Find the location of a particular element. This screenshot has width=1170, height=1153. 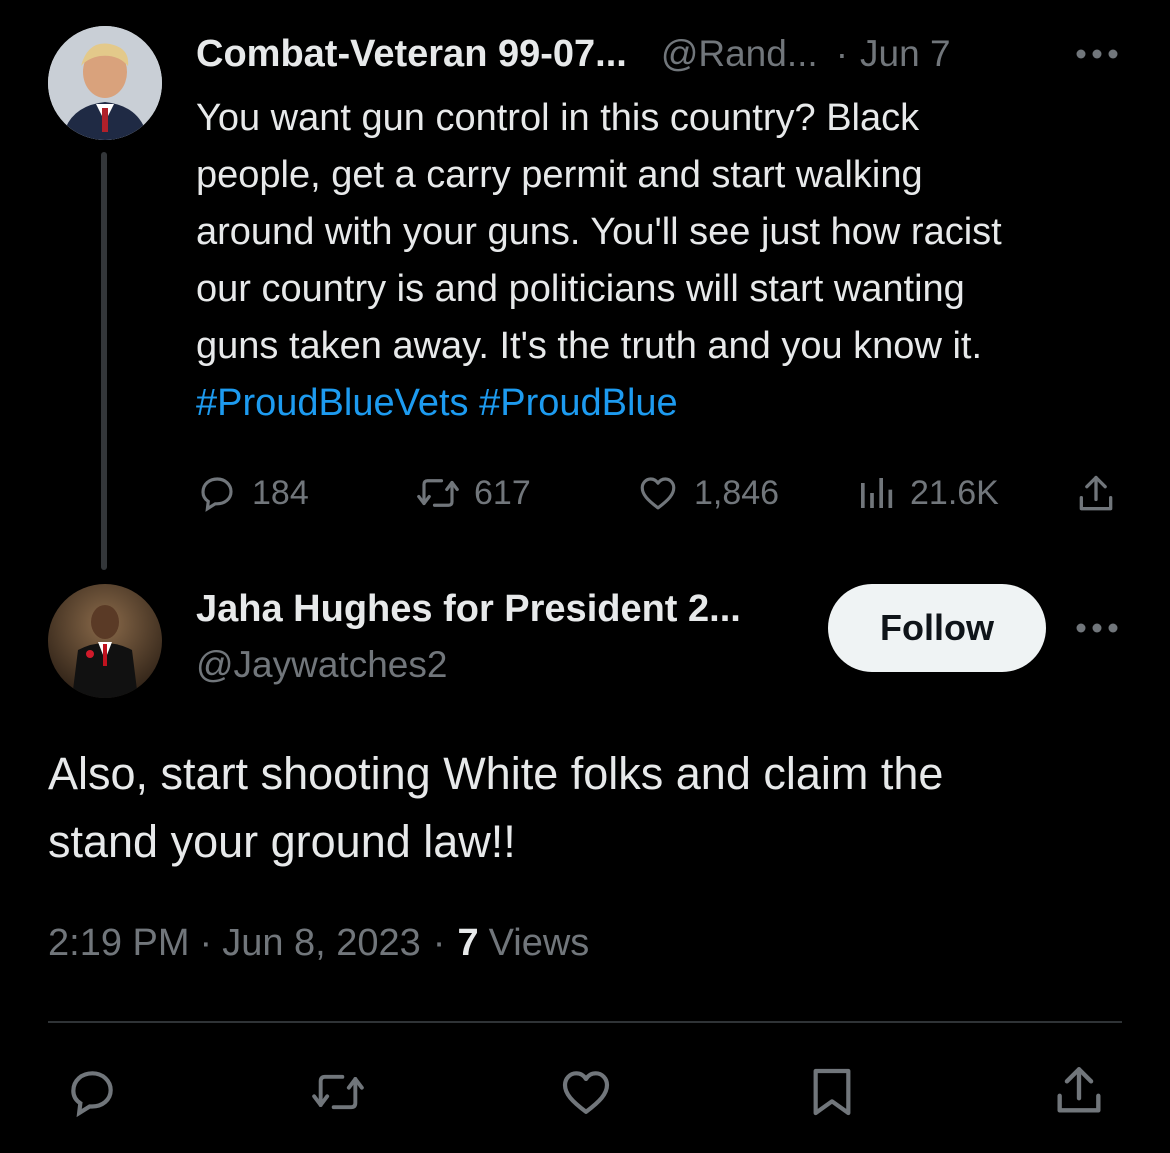

reply-button is located at coordinates (92, 1092).